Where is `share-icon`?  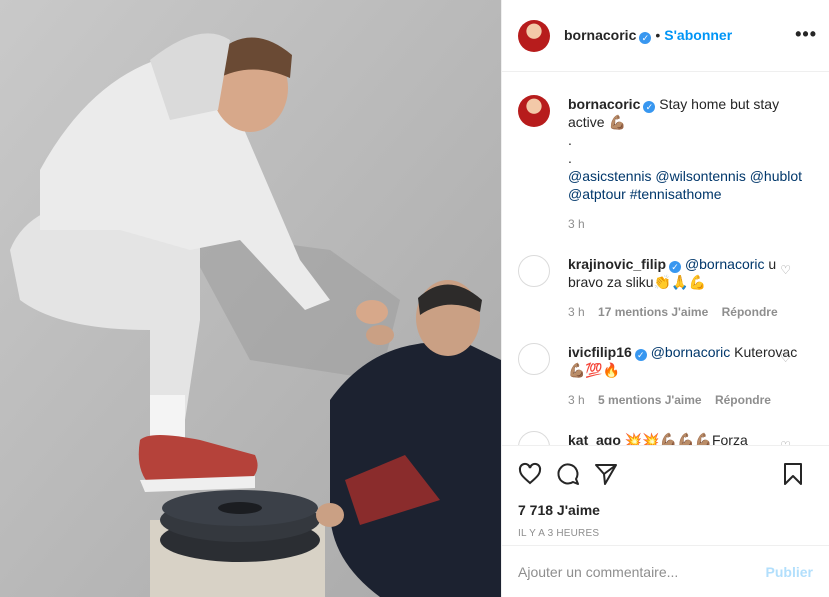 share-icon is located at coordinates (606, 474).